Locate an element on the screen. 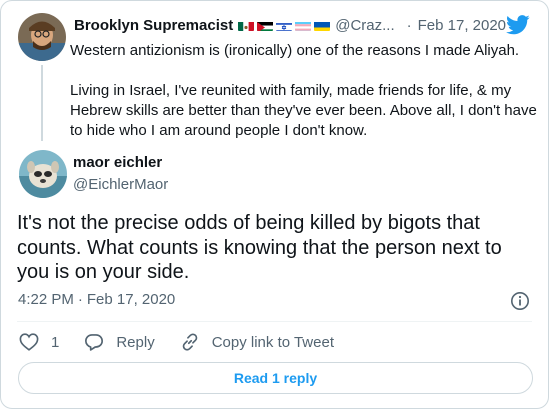 The height and width of the screenshot is (410, 550). divider is located at coordinates (274, 321).